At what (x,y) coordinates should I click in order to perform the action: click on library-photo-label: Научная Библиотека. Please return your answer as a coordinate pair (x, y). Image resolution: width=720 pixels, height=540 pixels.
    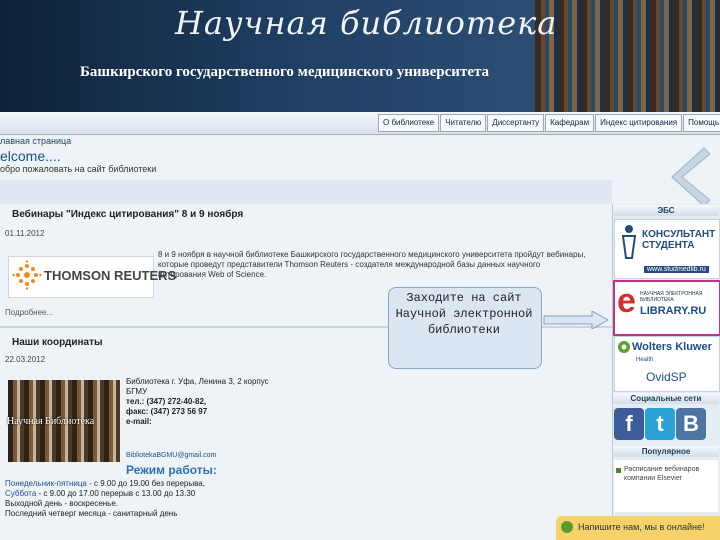
    Looking at the image, I should click on (51, 421).